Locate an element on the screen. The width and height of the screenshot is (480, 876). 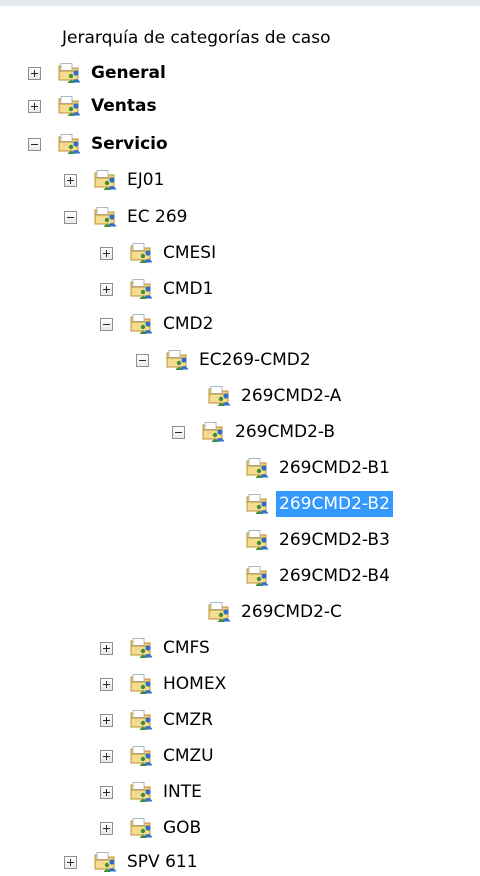
tree-node-269cmd2-c: 269CMD2-C is located at coordinates (261, 612).